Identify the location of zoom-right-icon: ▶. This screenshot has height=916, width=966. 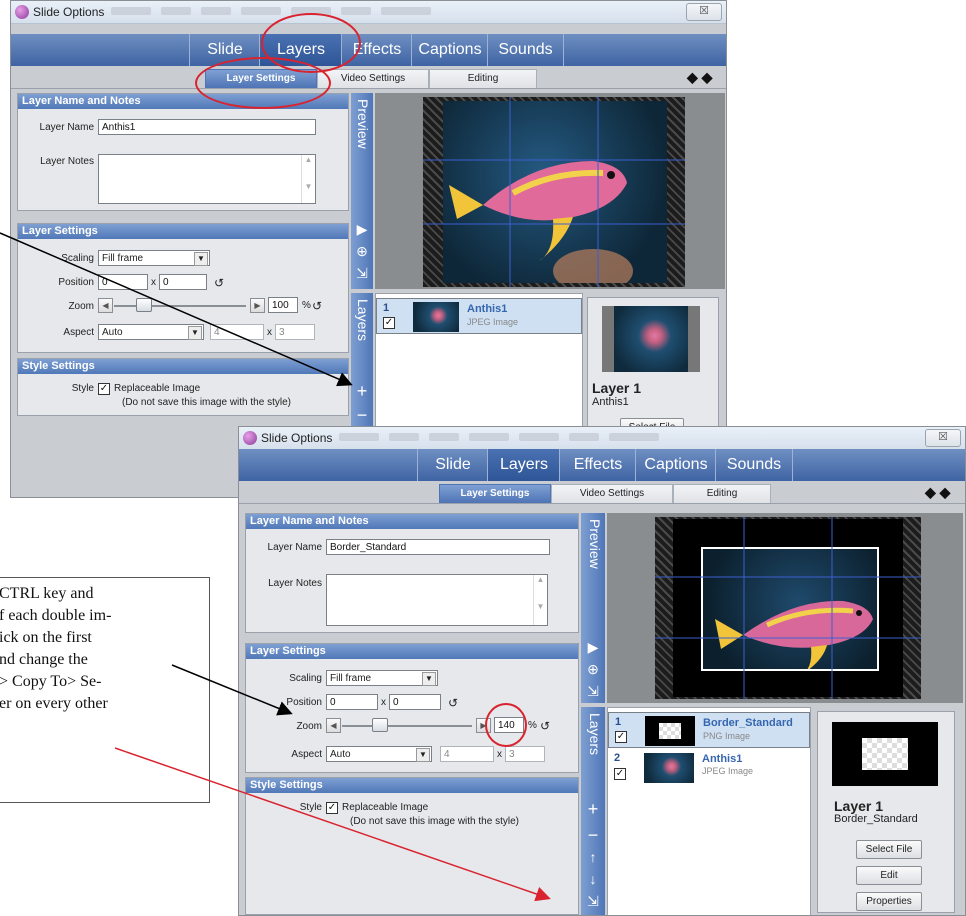
(257, 305).